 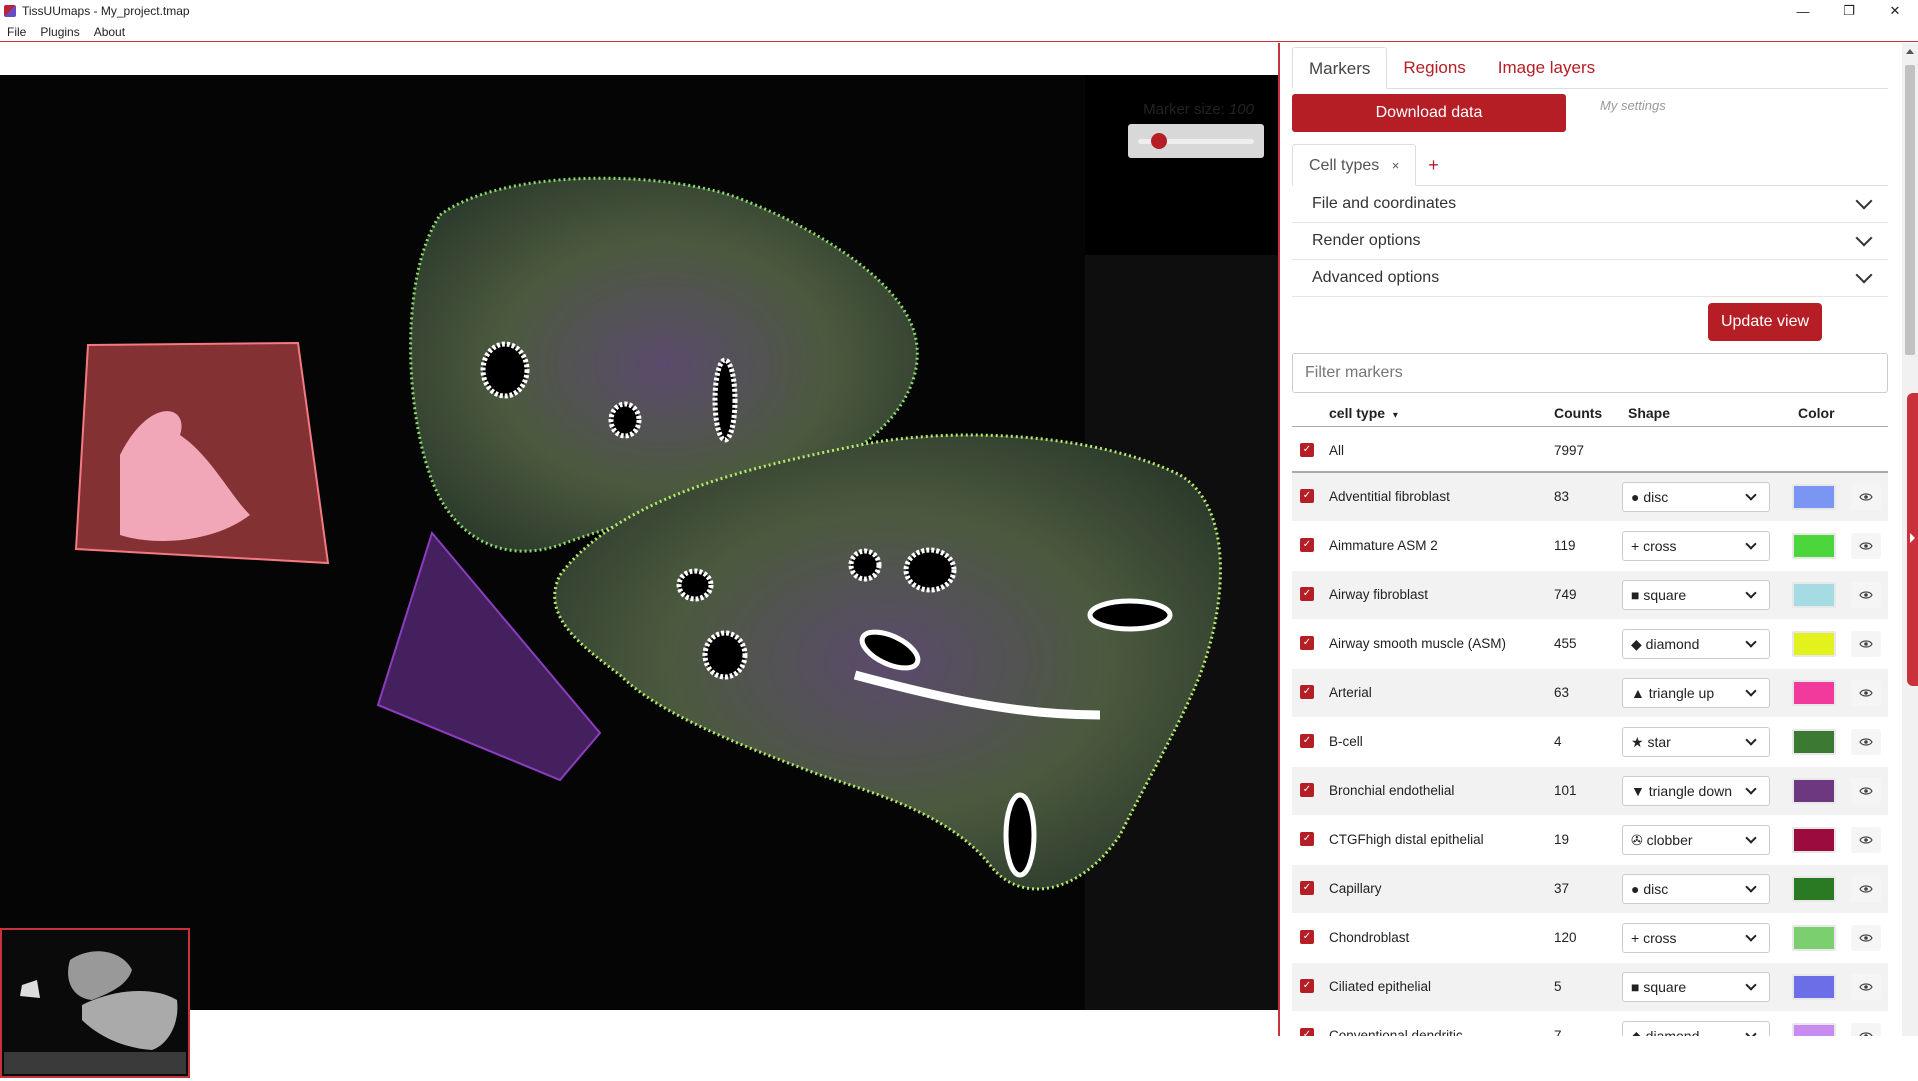 What do you see at coordinates (1340, 68) in the screenshot?
I see `tab-markers: Markers` at bounding box center [1340, 68].